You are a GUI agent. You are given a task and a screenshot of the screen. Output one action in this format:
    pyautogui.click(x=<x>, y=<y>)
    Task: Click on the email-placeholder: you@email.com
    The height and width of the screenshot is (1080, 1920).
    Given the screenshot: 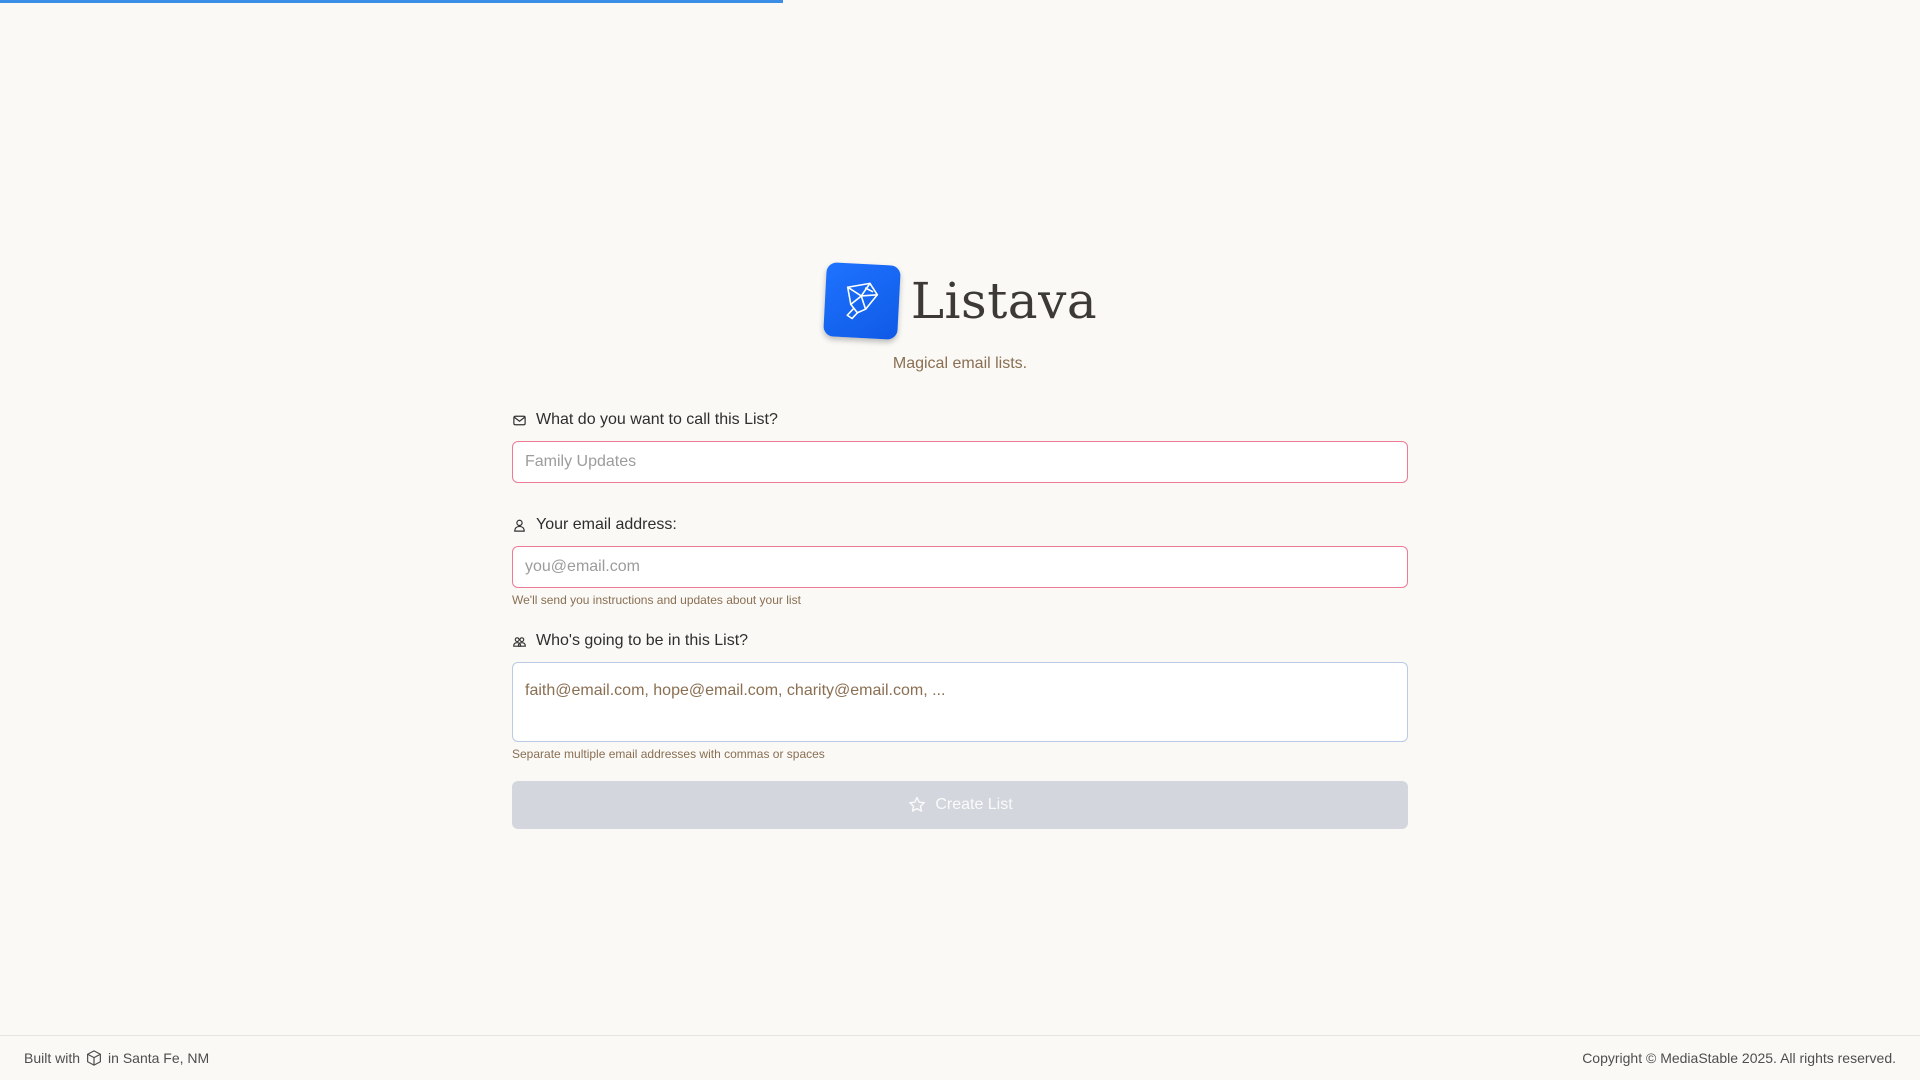 What is the action you would take?
    pyautogui.click(x=582, y=566)
    